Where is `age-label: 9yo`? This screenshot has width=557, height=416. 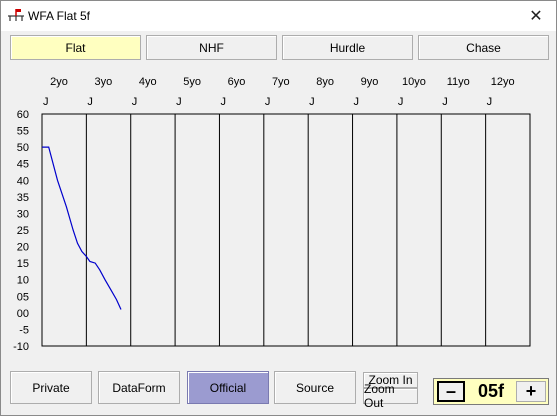 age-label: 9yo is located at coordinates (370, 82).